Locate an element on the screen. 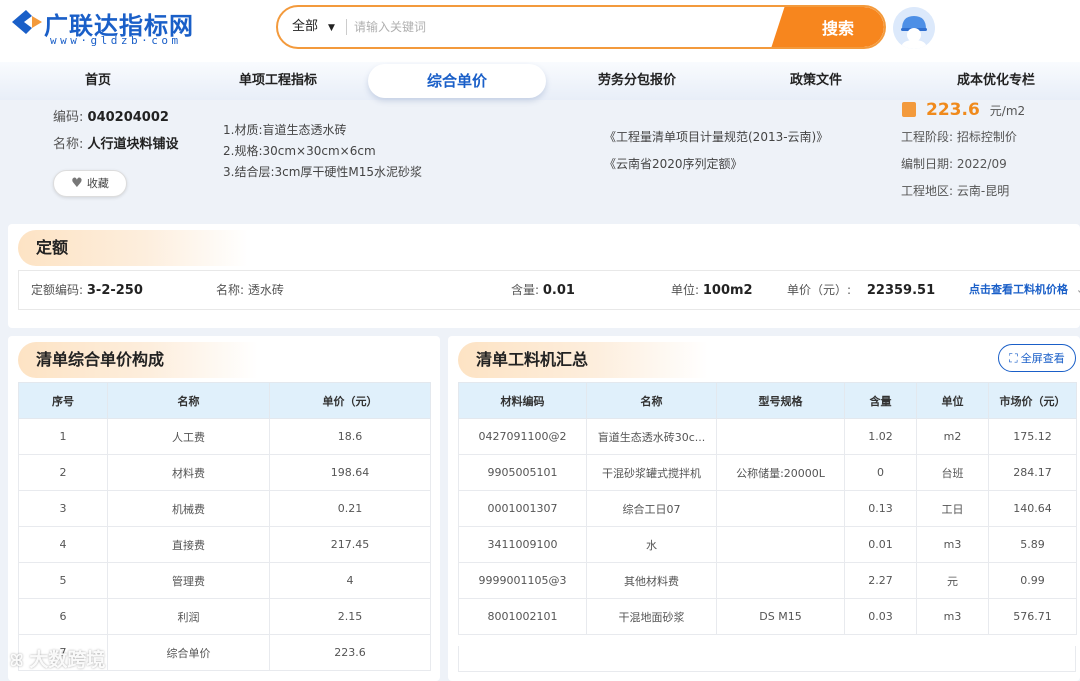  table-row: 5 管理费 4 is located at coordinates (224, 580).